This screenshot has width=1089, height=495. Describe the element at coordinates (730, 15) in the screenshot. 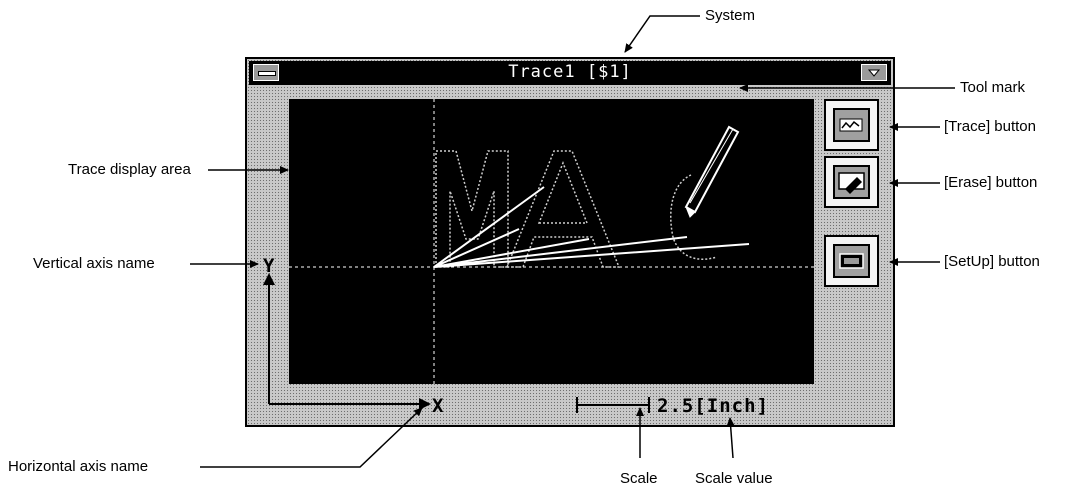

I see `callout-system: System` at that location.